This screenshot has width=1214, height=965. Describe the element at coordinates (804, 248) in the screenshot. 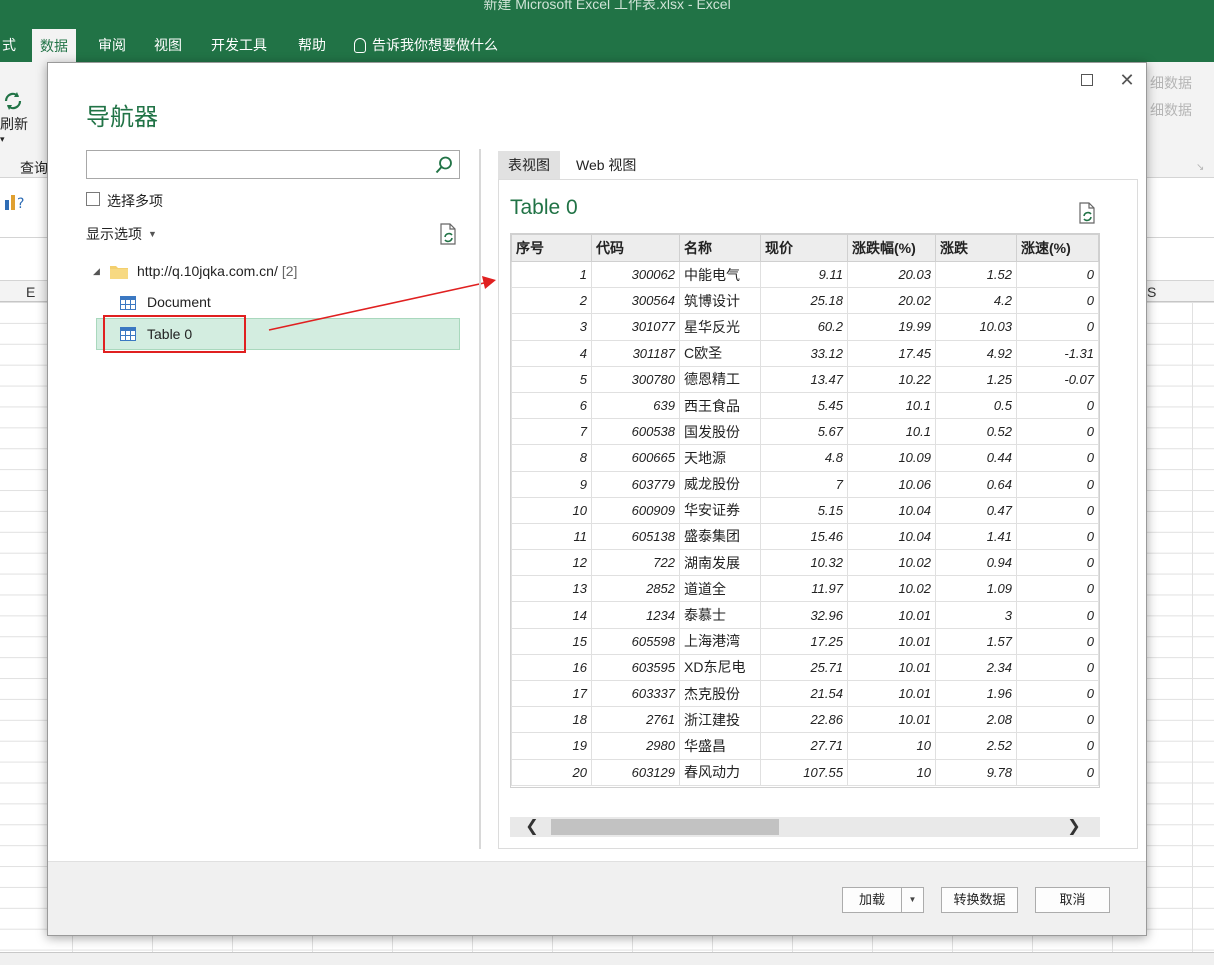

I see `column-header: 现价` at that location.